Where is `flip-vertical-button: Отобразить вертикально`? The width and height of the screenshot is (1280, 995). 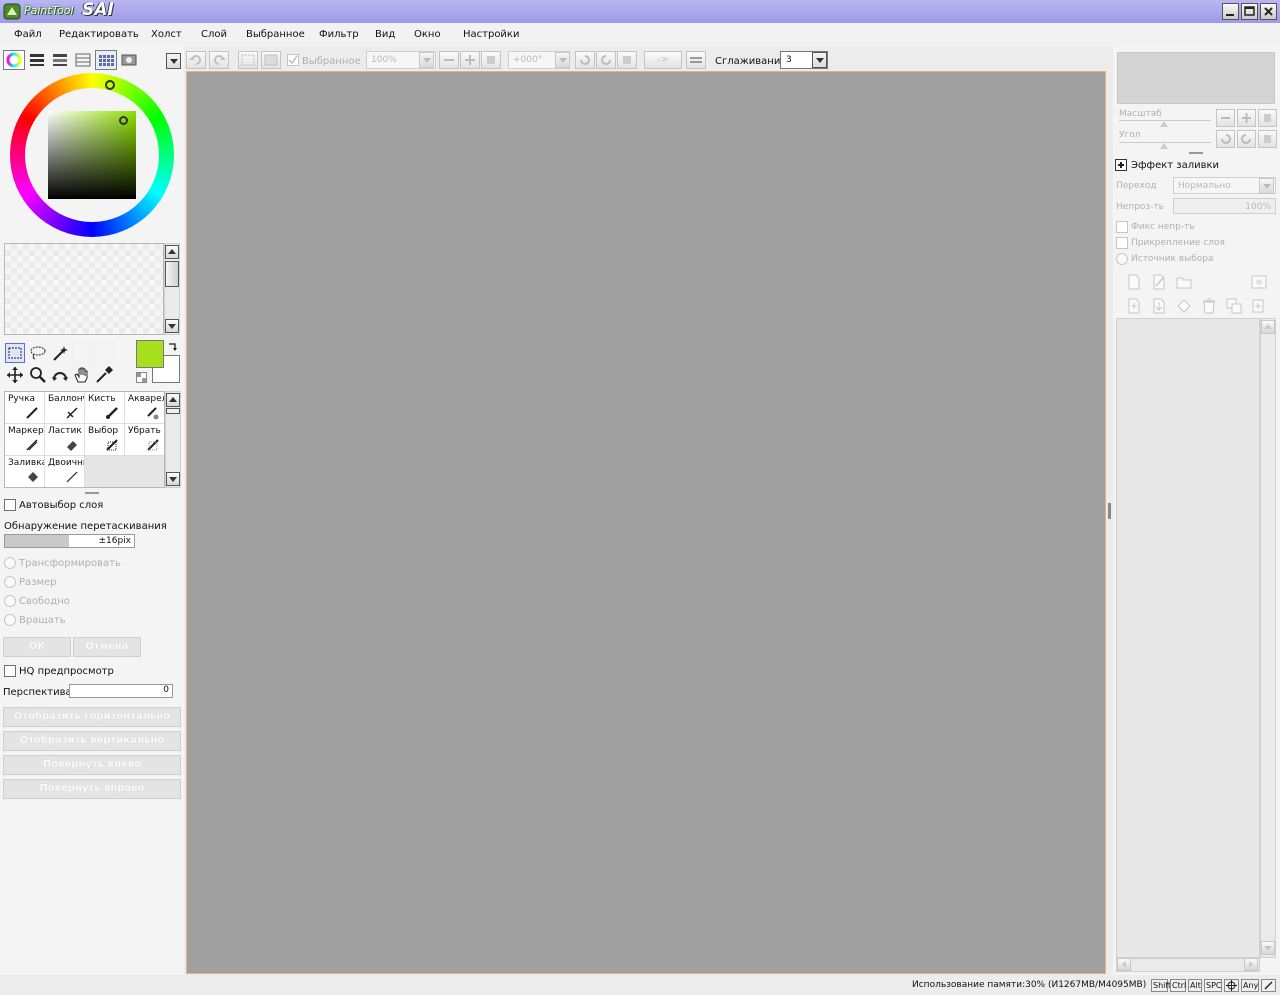
flip-vertical-button: Отобразить вертикально is located at coordinates (92, 741).